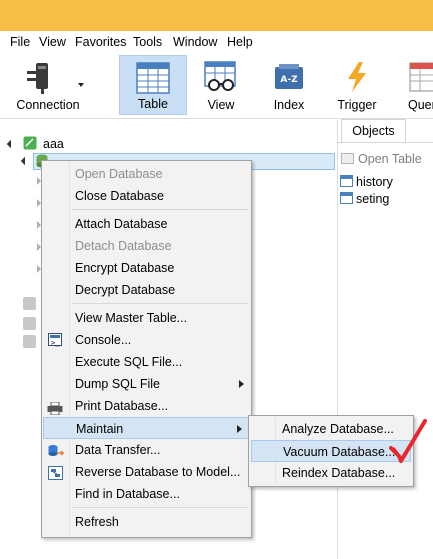 This screenshot has width=433, height=559. I want to click on window-titlebar, so click(216, 15).